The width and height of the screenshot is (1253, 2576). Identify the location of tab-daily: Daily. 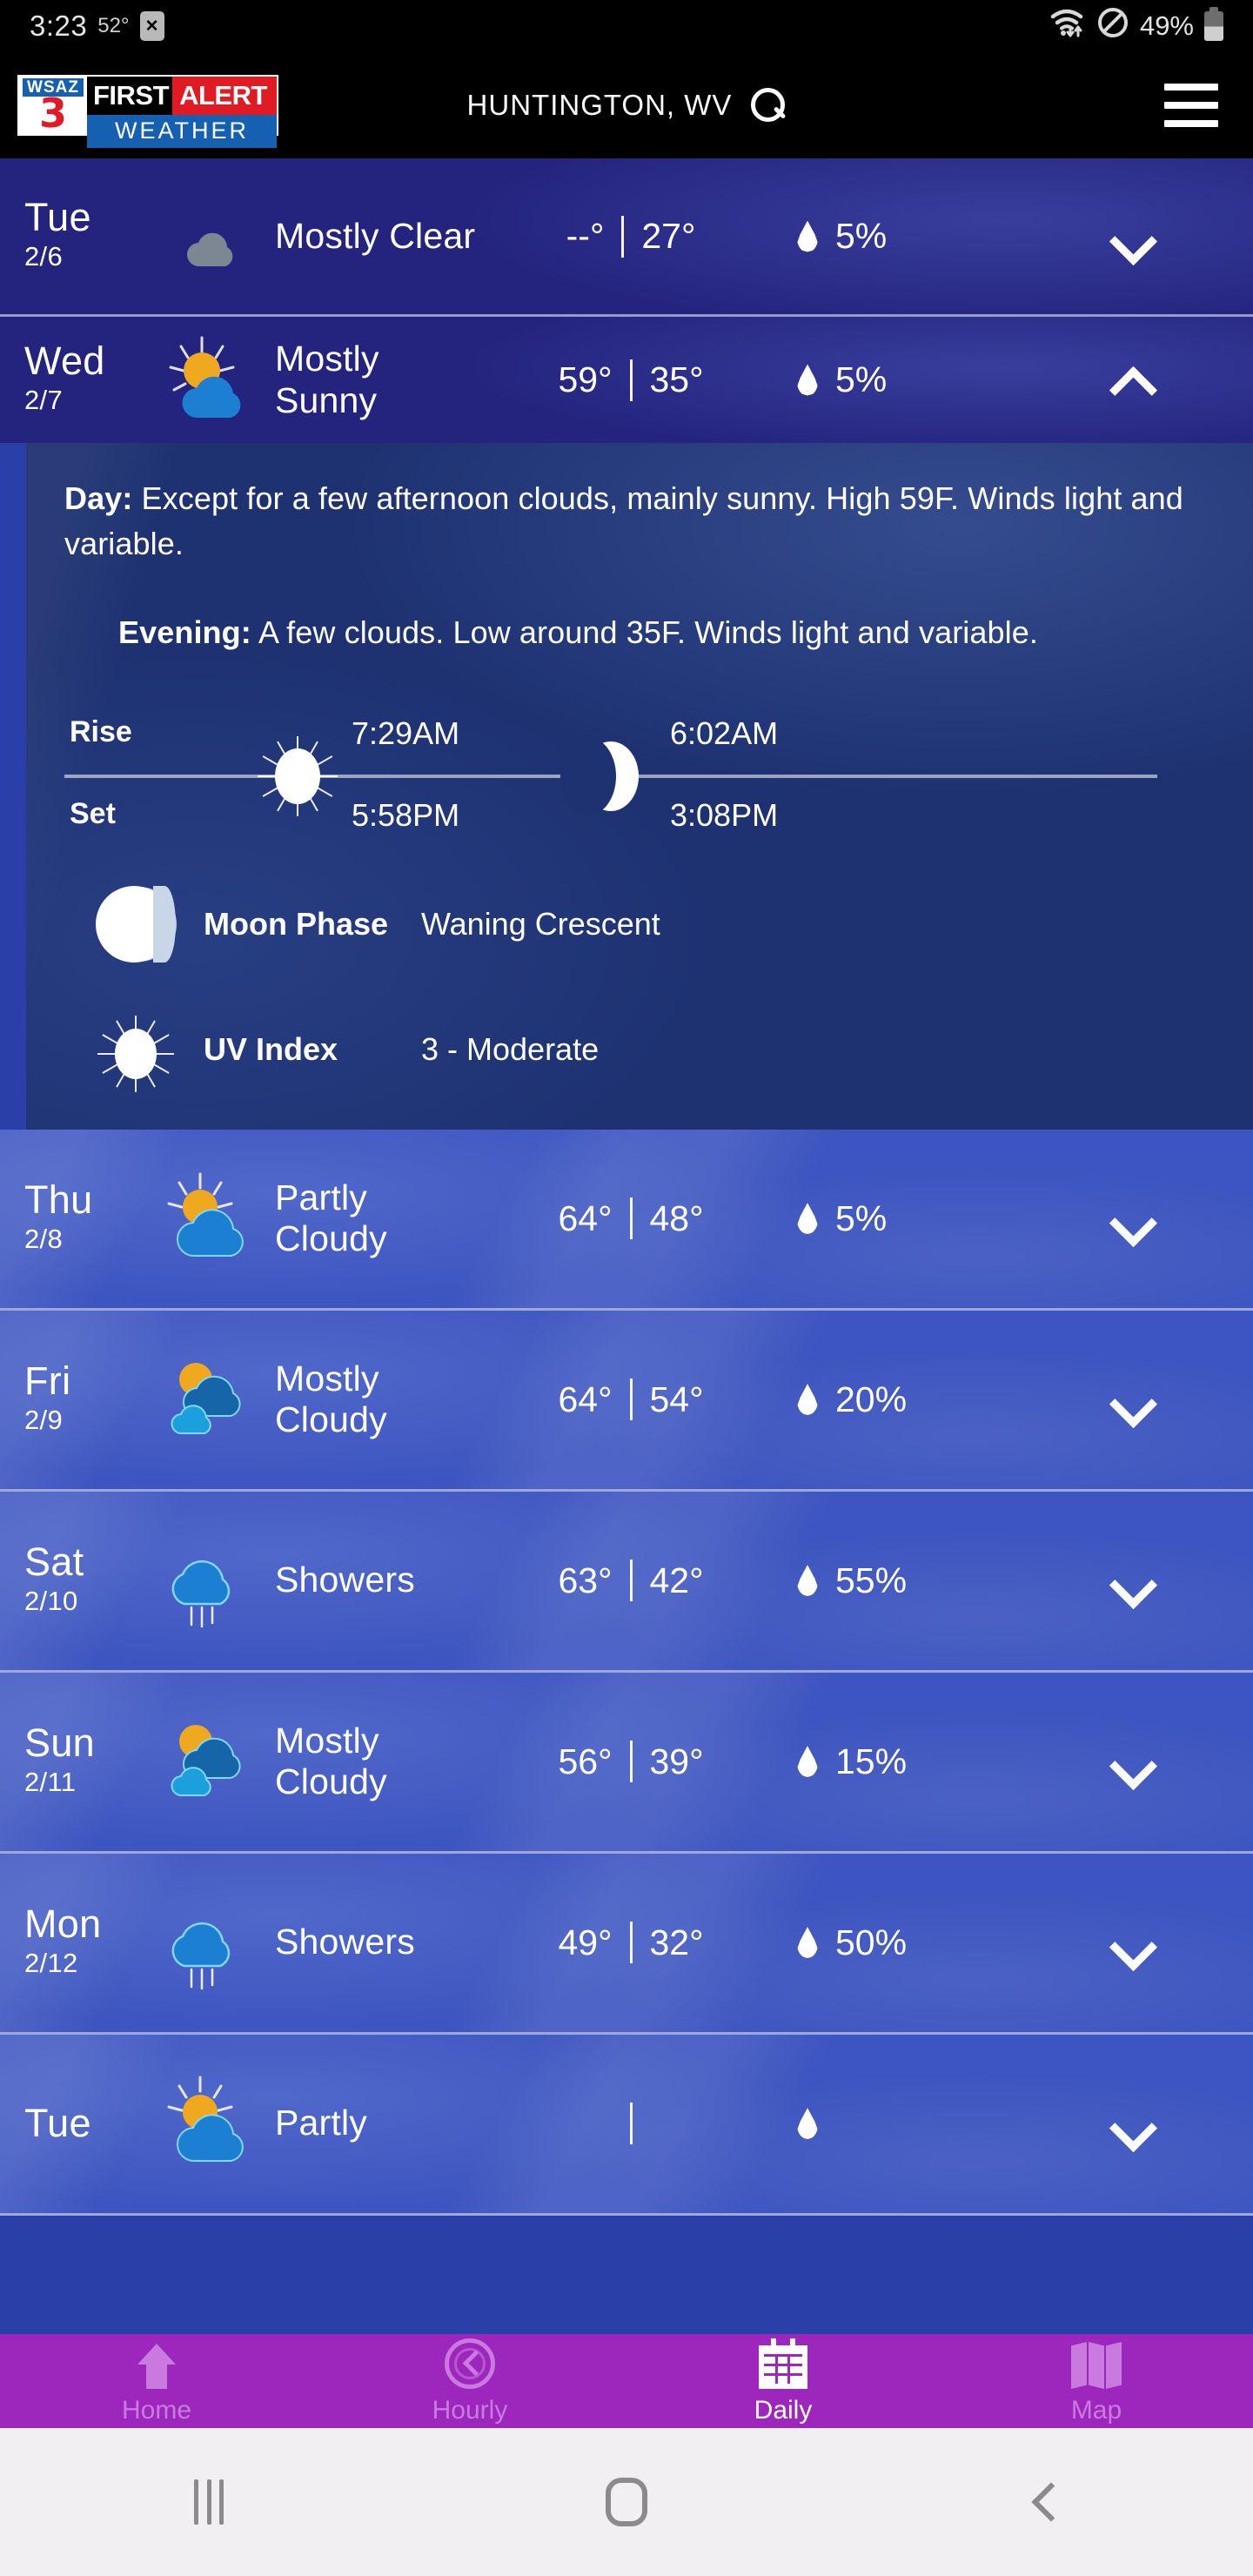
(783, 2381).